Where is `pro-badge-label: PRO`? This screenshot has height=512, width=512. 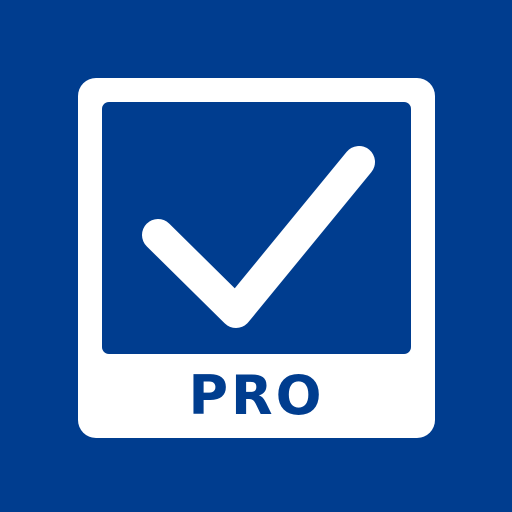
pro-badge-label: PRO is located at coordinates (256, 395).